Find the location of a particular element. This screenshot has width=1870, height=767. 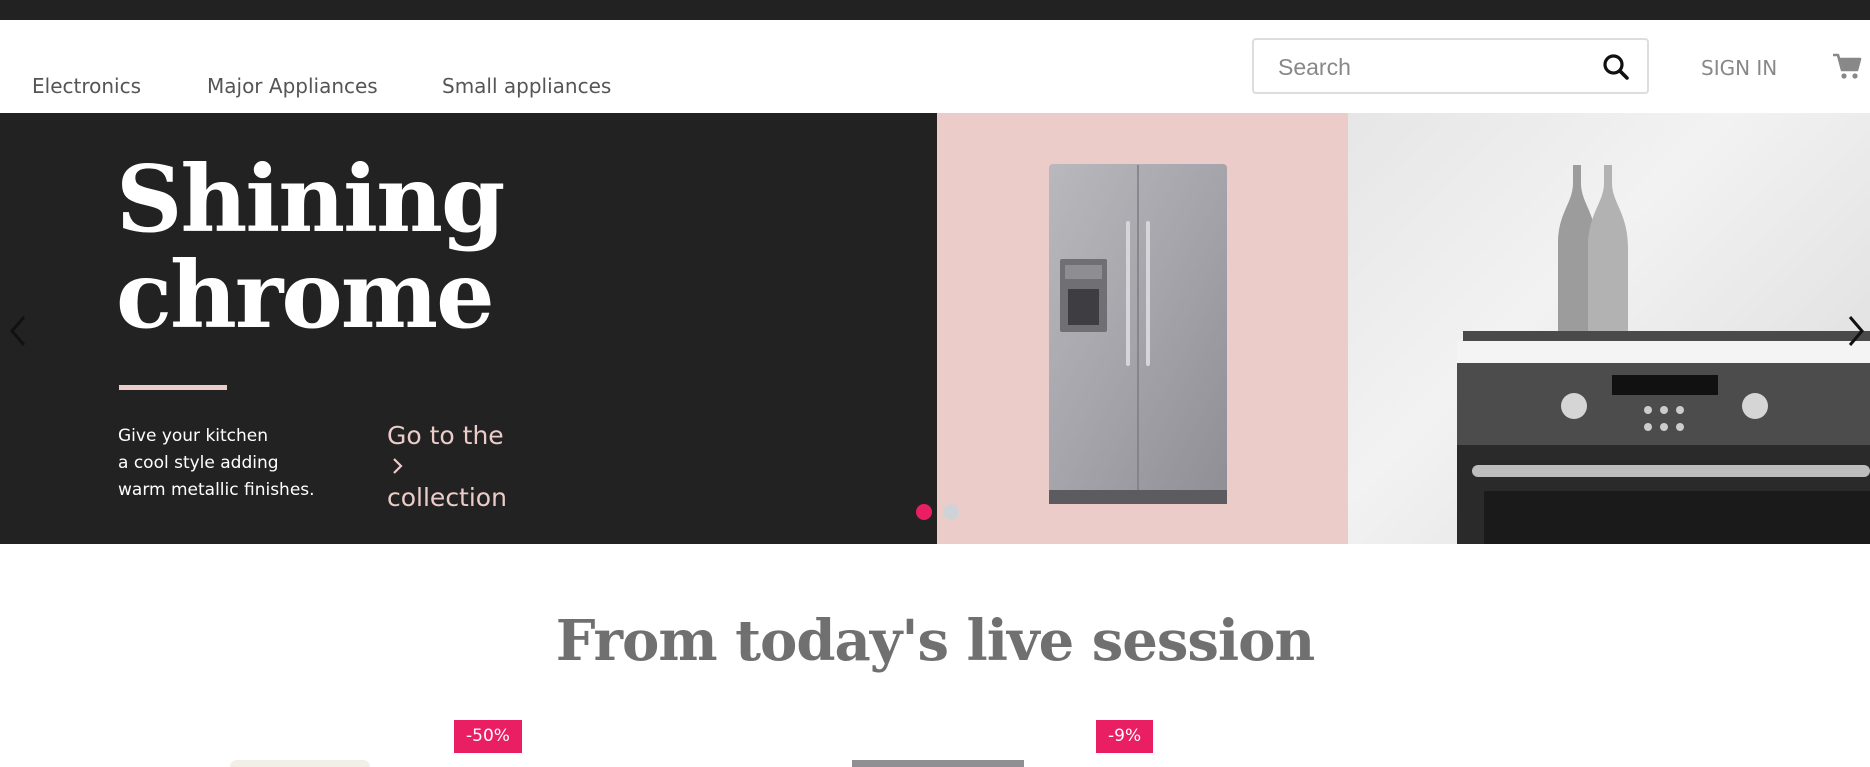

nav-link-electronics: Electronics is located at coordinates (86, 86).